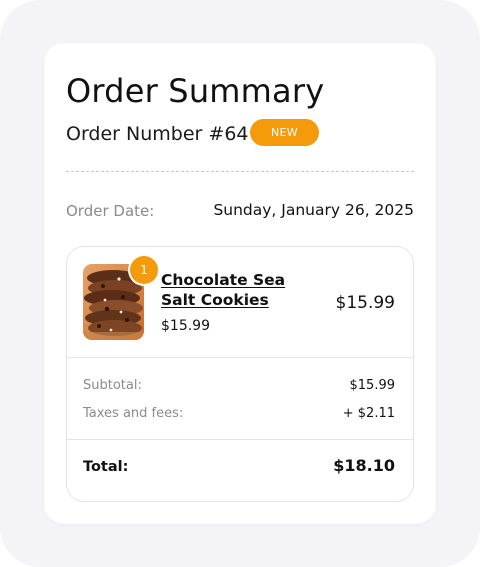 The height and width of the screenshot is (567, 480). What do you see at coordinates (133, 413) in the screenshot?
I see `taxes-label: Taxes and fees:` at bounding box center [133, 413].